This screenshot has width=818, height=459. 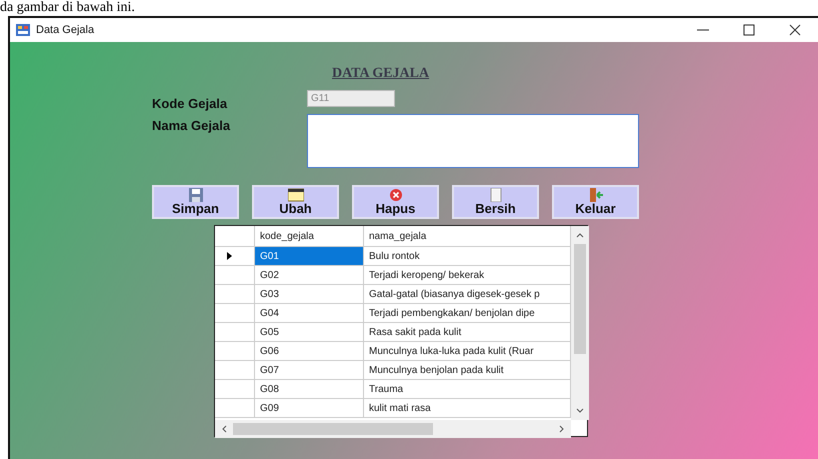 I want to click on blank-page-icon, so click(x=496, y=195).